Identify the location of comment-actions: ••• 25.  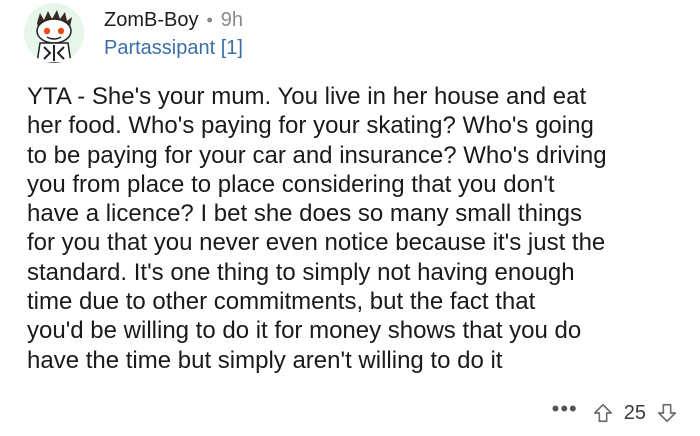
(615, 411).